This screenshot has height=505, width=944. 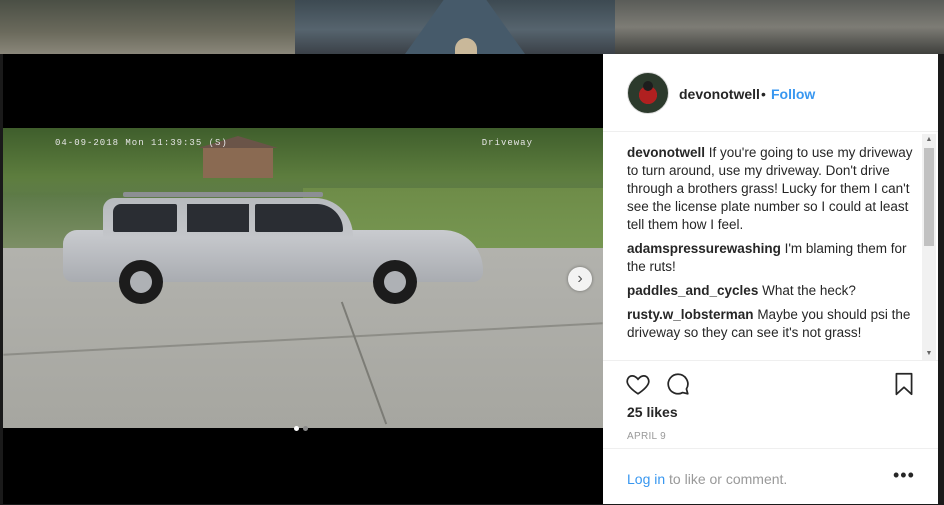 What do you see at coordinates (929, 247) in the screenshot?
I see `comments-scrollbar: ▲ ▼` at bounding box center [929, 247].